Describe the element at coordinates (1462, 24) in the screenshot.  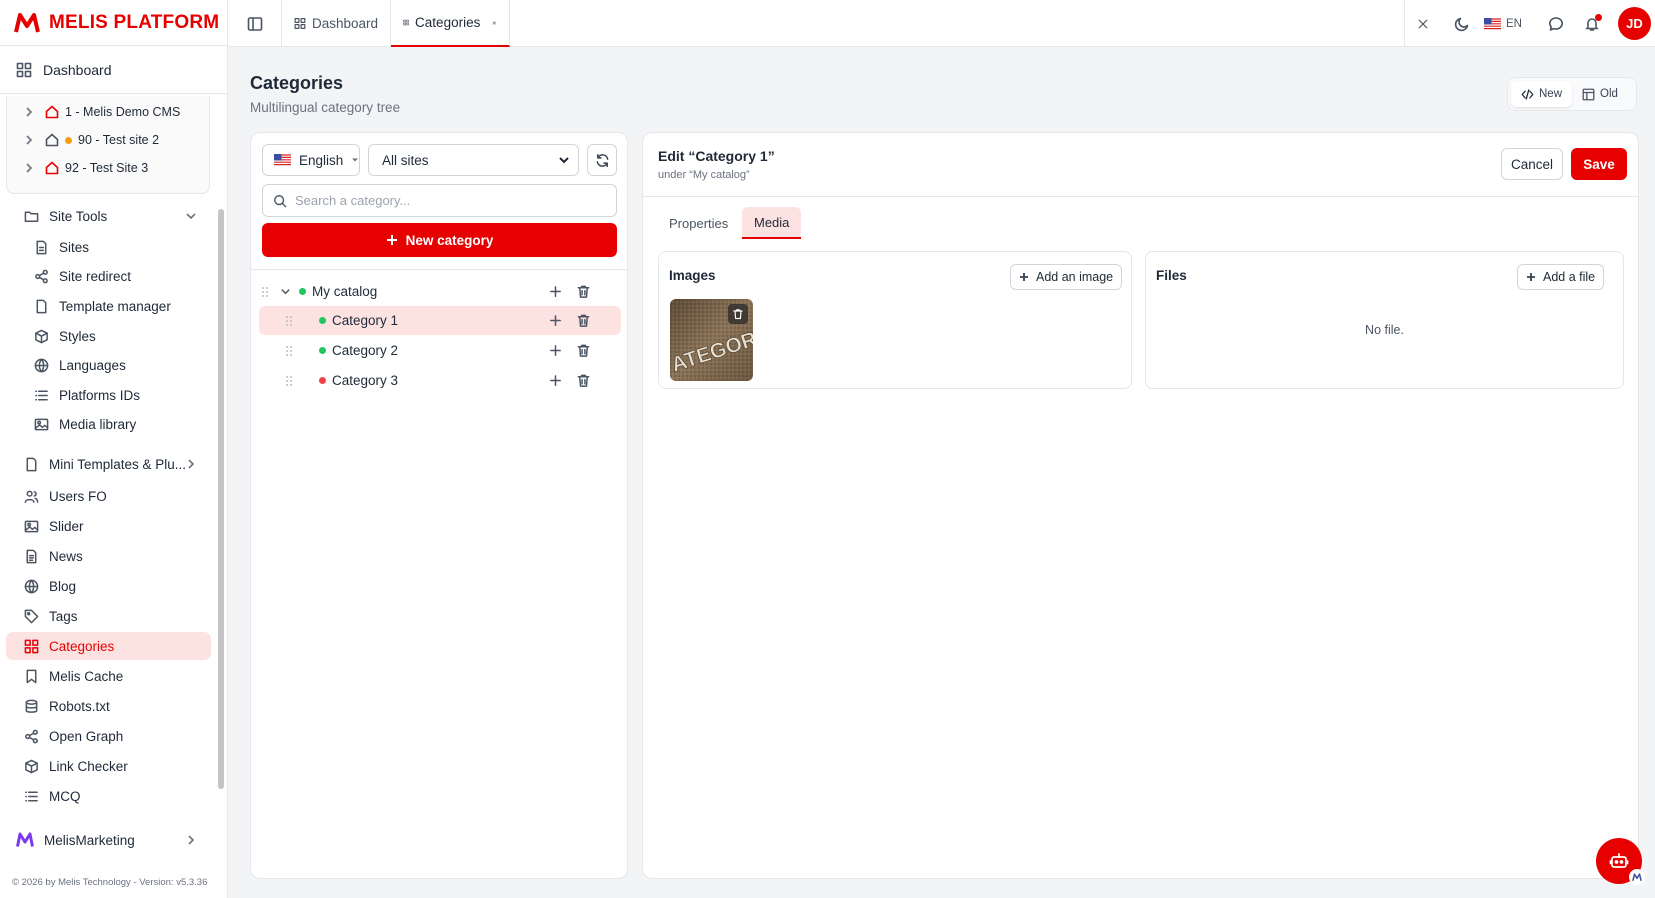
I see `theme-toggle-button` at that location.